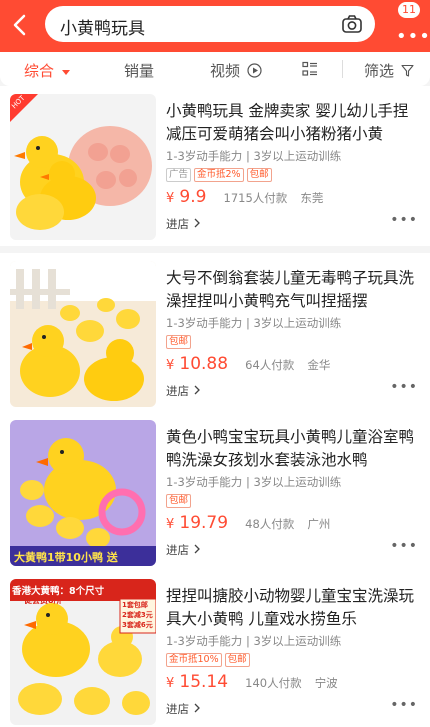 This screenshot has height=727, width=430. I want to click on ship-location: 广州, so click(319, 524).